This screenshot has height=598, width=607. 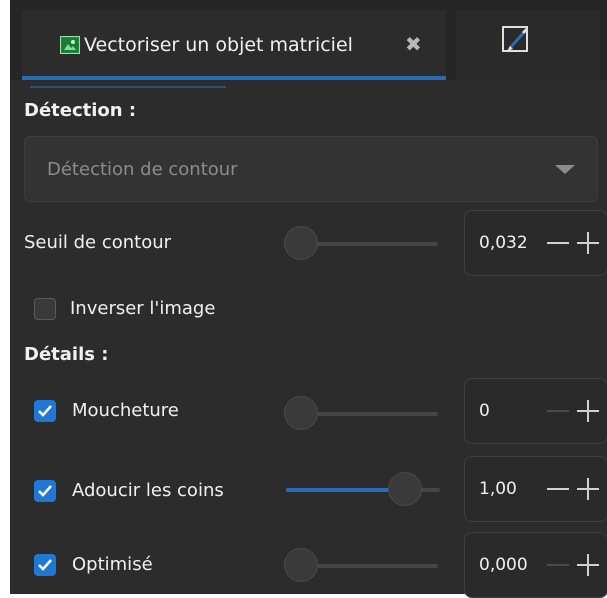 I want to click on active-tab-indicator, so click(x=234, y=78).